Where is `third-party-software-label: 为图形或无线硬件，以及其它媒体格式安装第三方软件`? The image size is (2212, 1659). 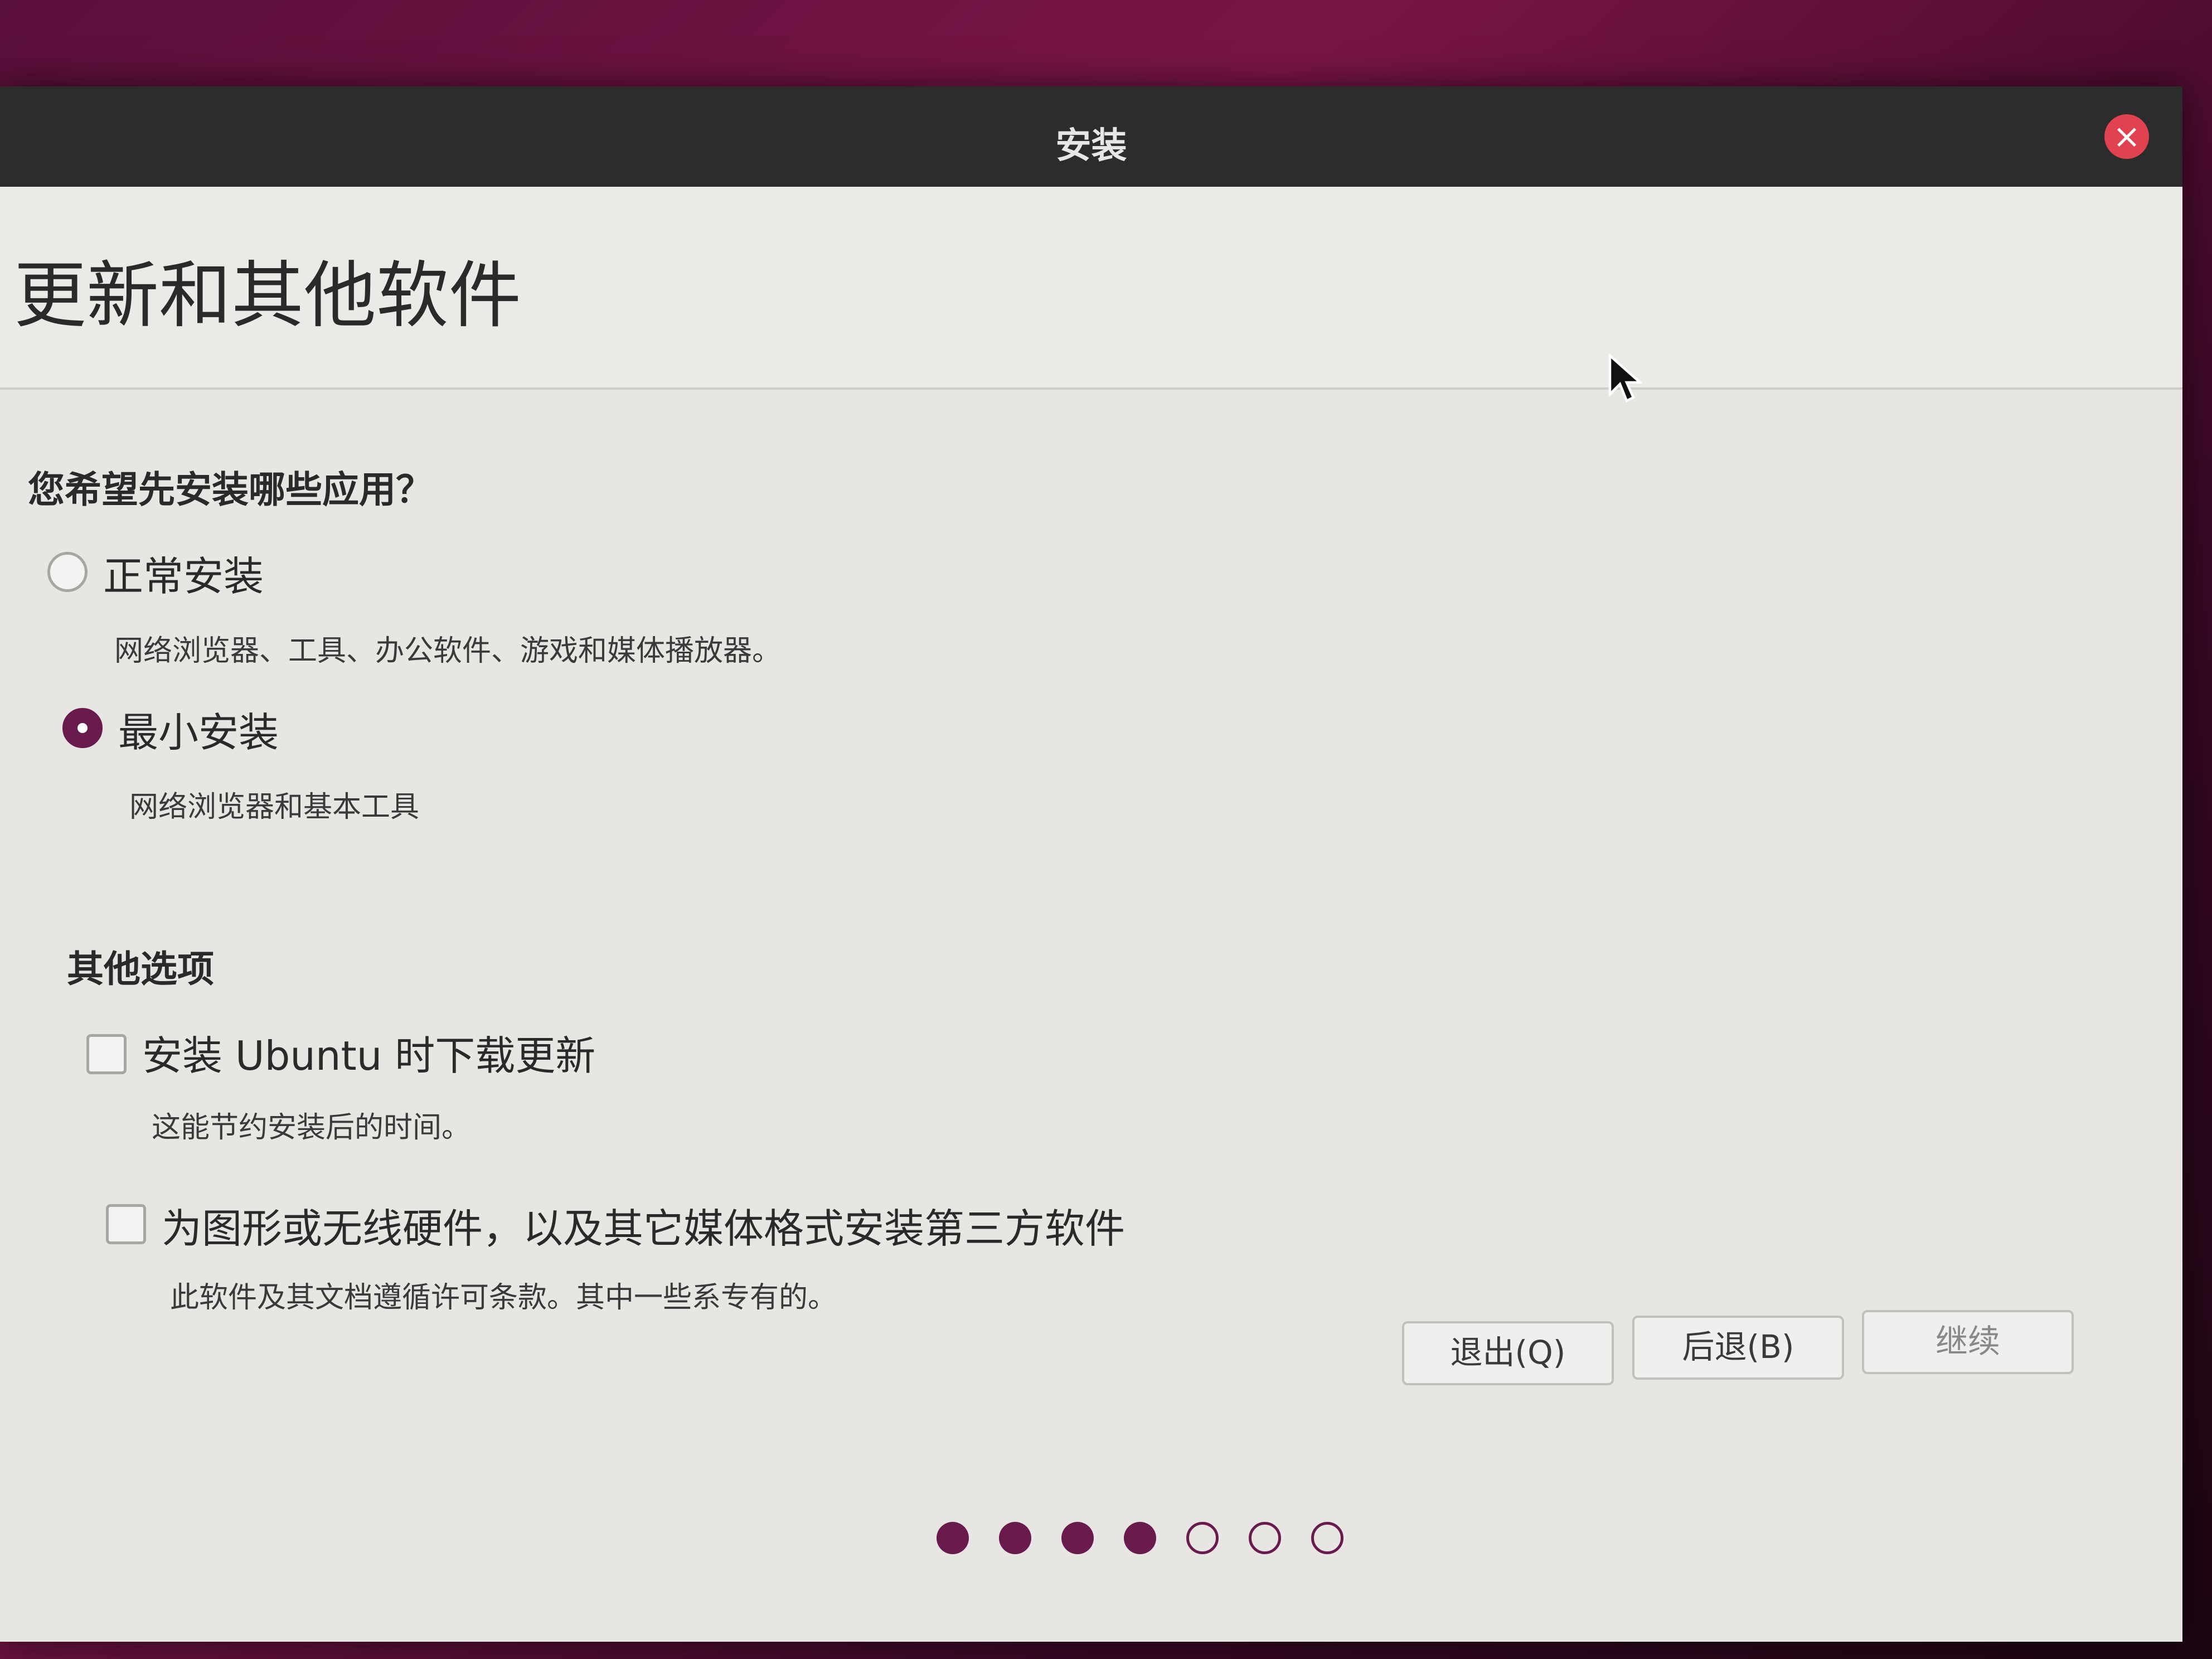 third-party-software-label: 为图形或无线硬件，以及其它媒体格式安装第三方软件 is located at coordinates (644, 1225).